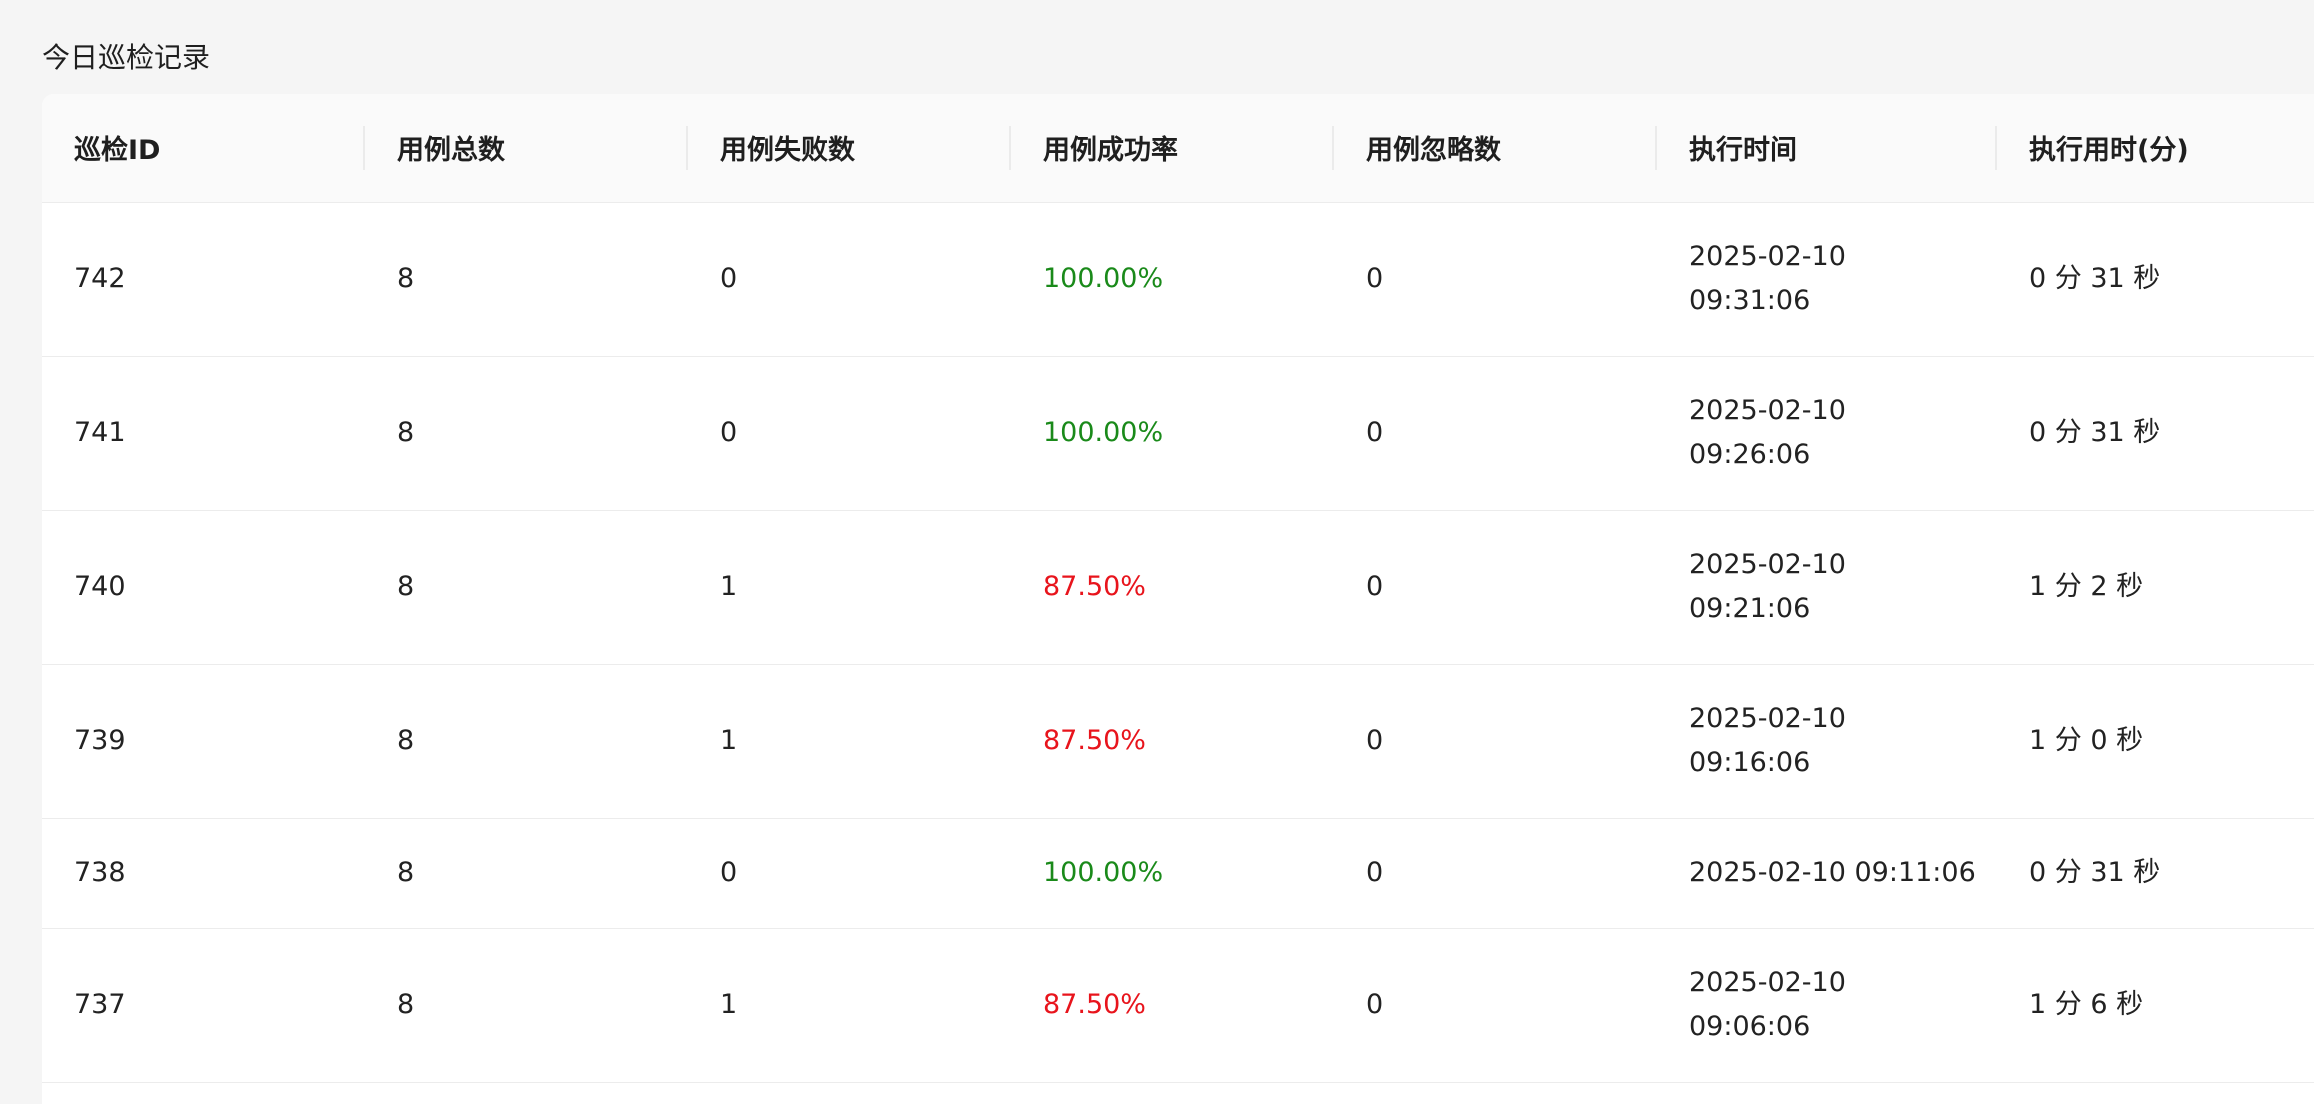  I want to click on cell-duration: 1 分 2 秒, so click(2155, 587).